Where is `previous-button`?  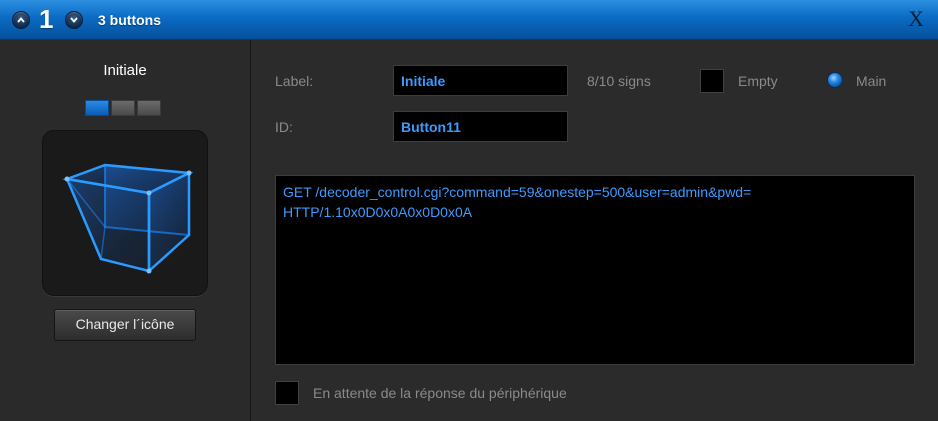 previous-button is located at coordinates (21, 20).